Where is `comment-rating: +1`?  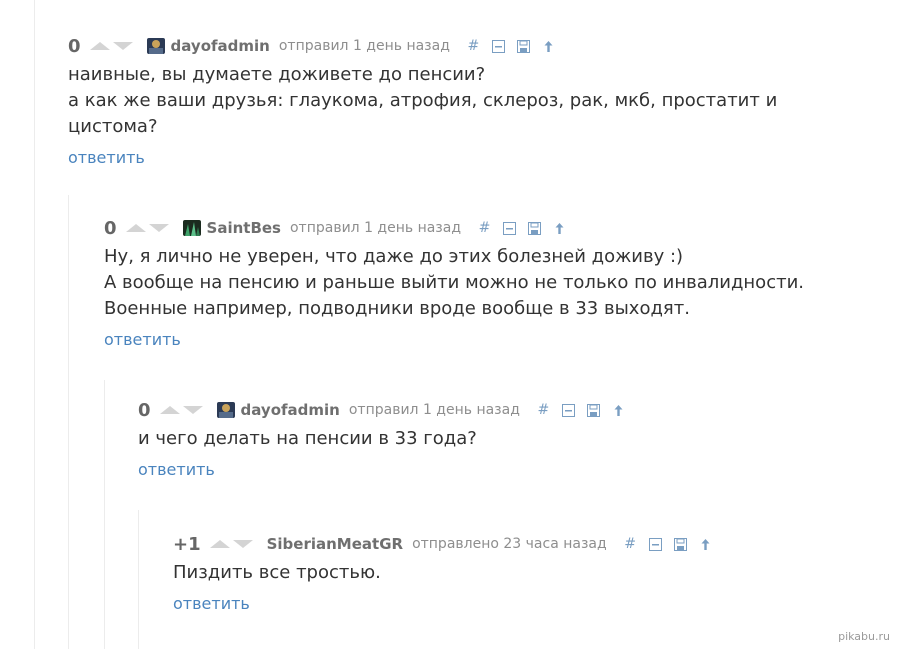
comment-rating: +1 is located at coordinates (187, 544).